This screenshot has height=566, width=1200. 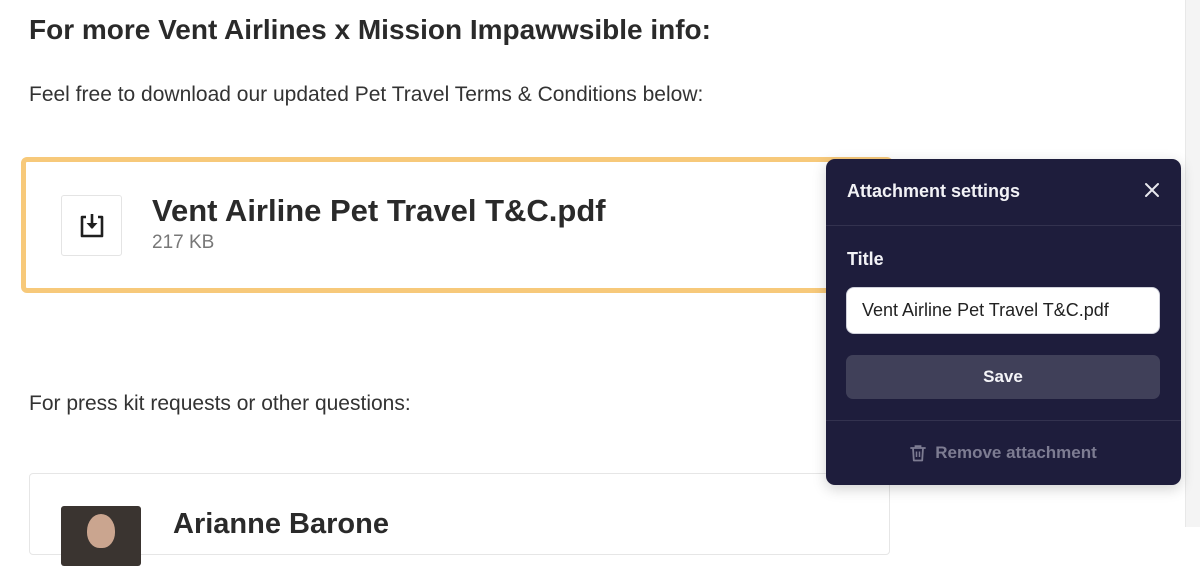 I want to click on title-field-label: Title, so click(x=865, y=259).